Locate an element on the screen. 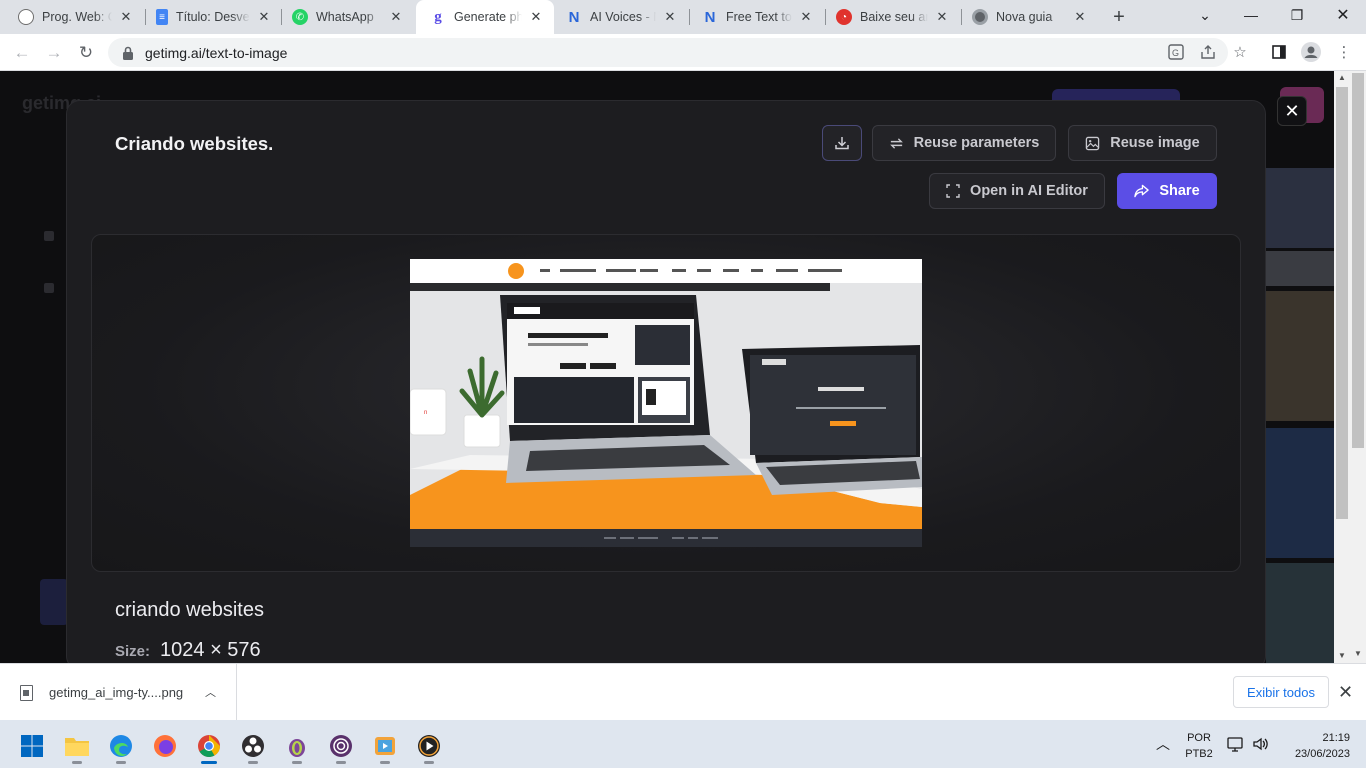  download-button is located at coordinates (842, 143).